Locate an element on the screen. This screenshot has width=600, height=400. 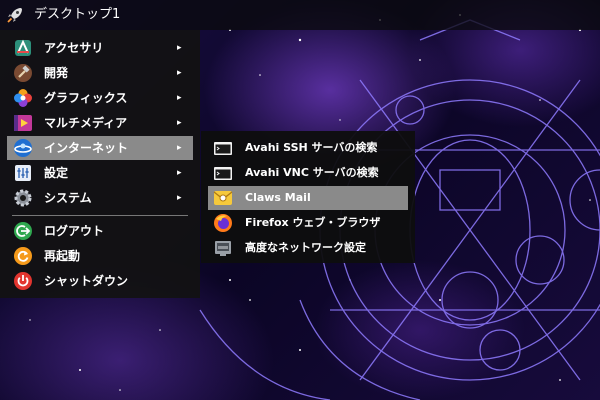
menu-separator is located at coordinates (100, 215).